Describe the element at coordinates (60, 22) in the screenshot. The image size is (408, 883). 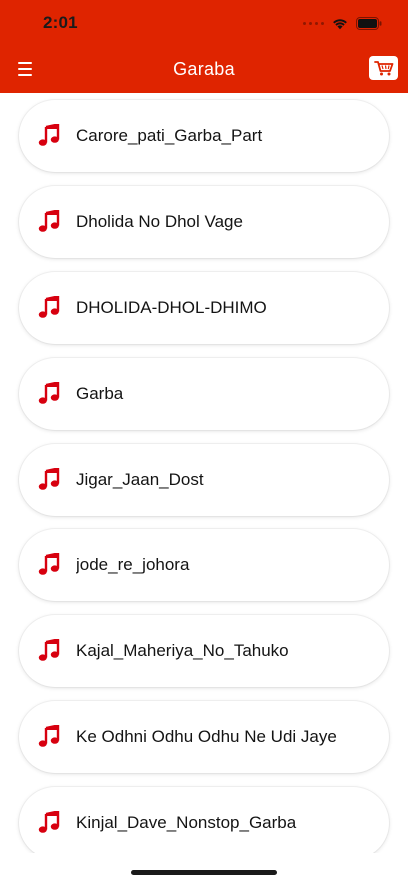
I see `status-time: 2:01` at that location.